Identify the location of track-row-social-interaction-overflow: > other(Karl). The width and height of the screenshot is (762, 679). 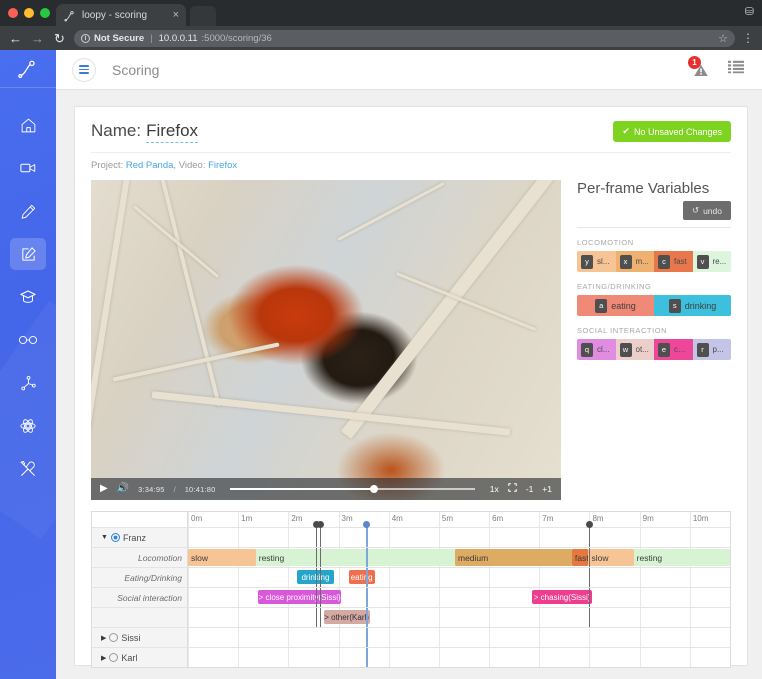
(411, 618).